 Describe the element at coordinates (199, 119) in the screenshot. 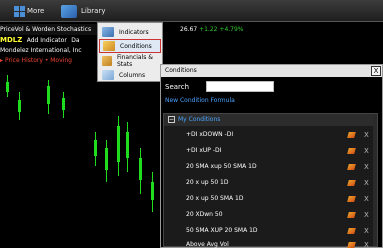

I see `group-label: My Conditions` at that location.